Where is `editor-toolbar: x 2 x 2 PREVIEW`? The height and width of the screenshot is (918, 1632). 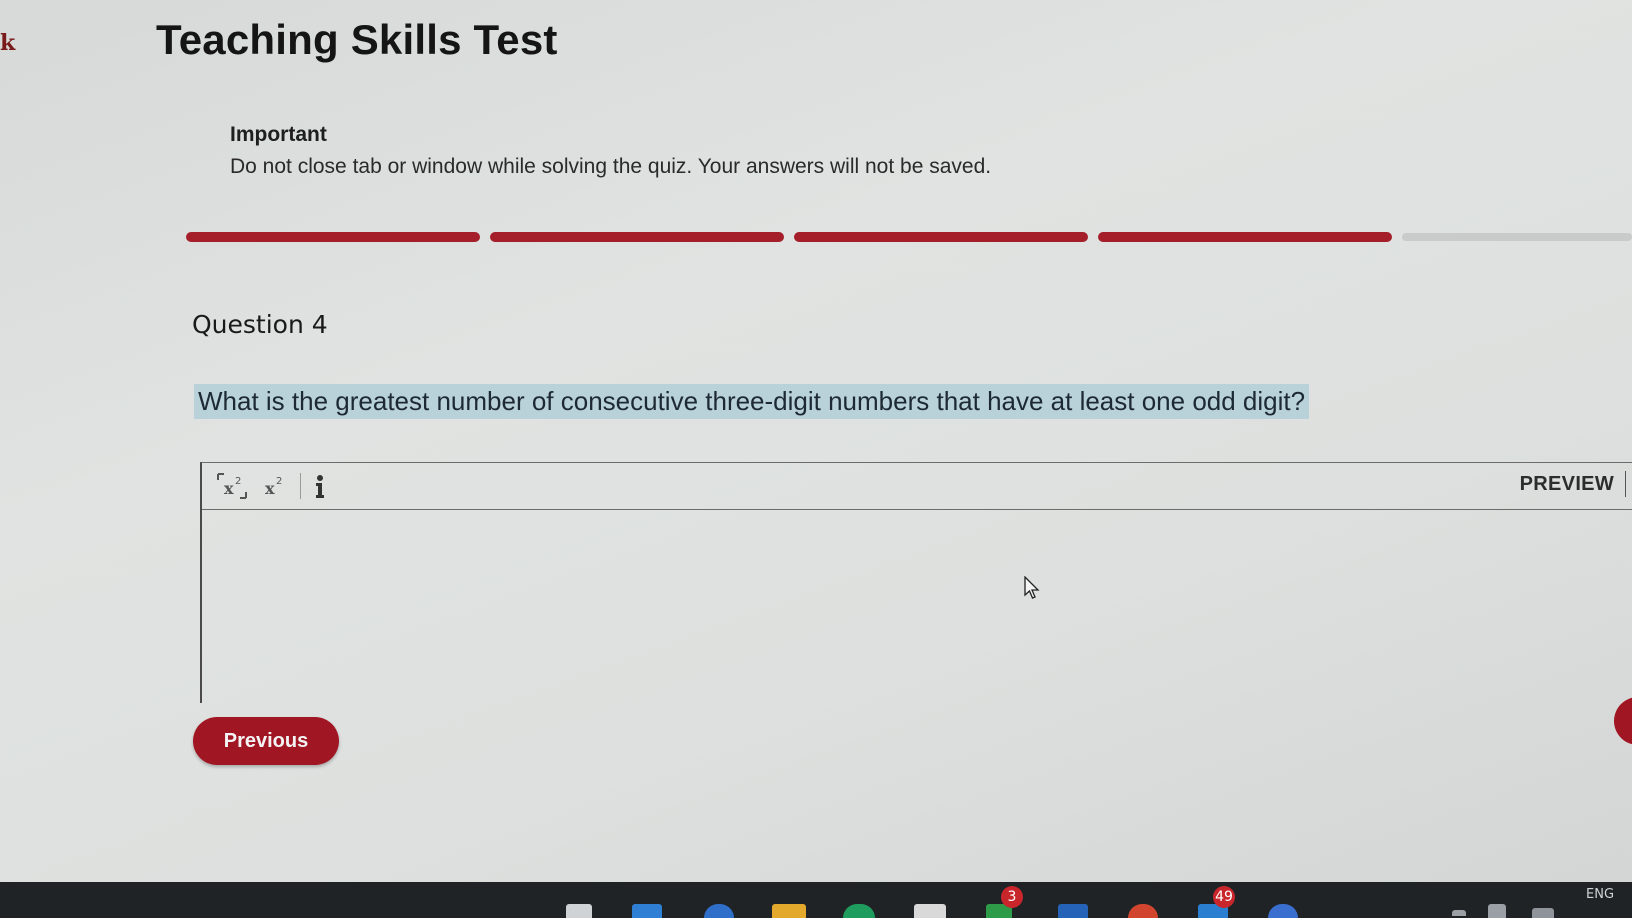
editor-toolbar: x 2 x 2 PREVIEW is located at coordinates (917, 486).